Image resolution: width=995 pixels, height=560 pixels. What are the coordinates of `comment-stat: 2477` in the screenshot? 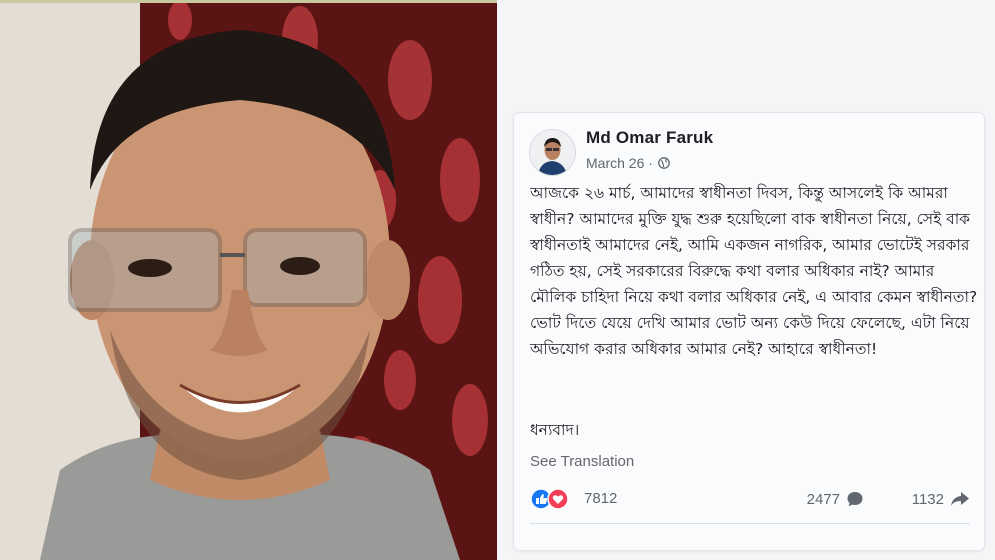 It's located at (835, 499).